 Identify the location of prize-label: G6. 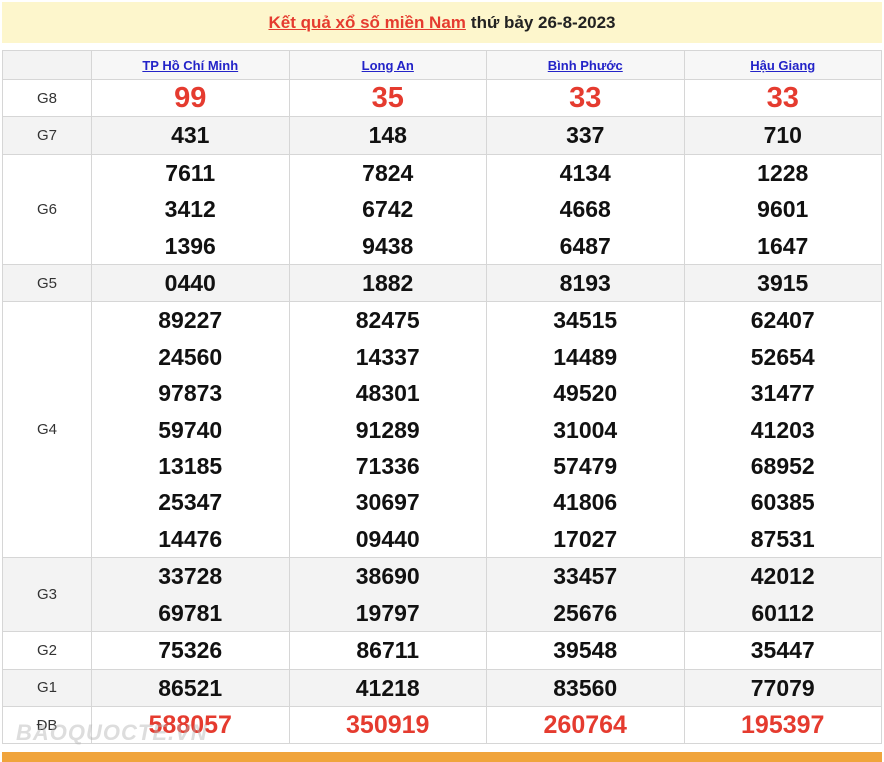
(47, 209).